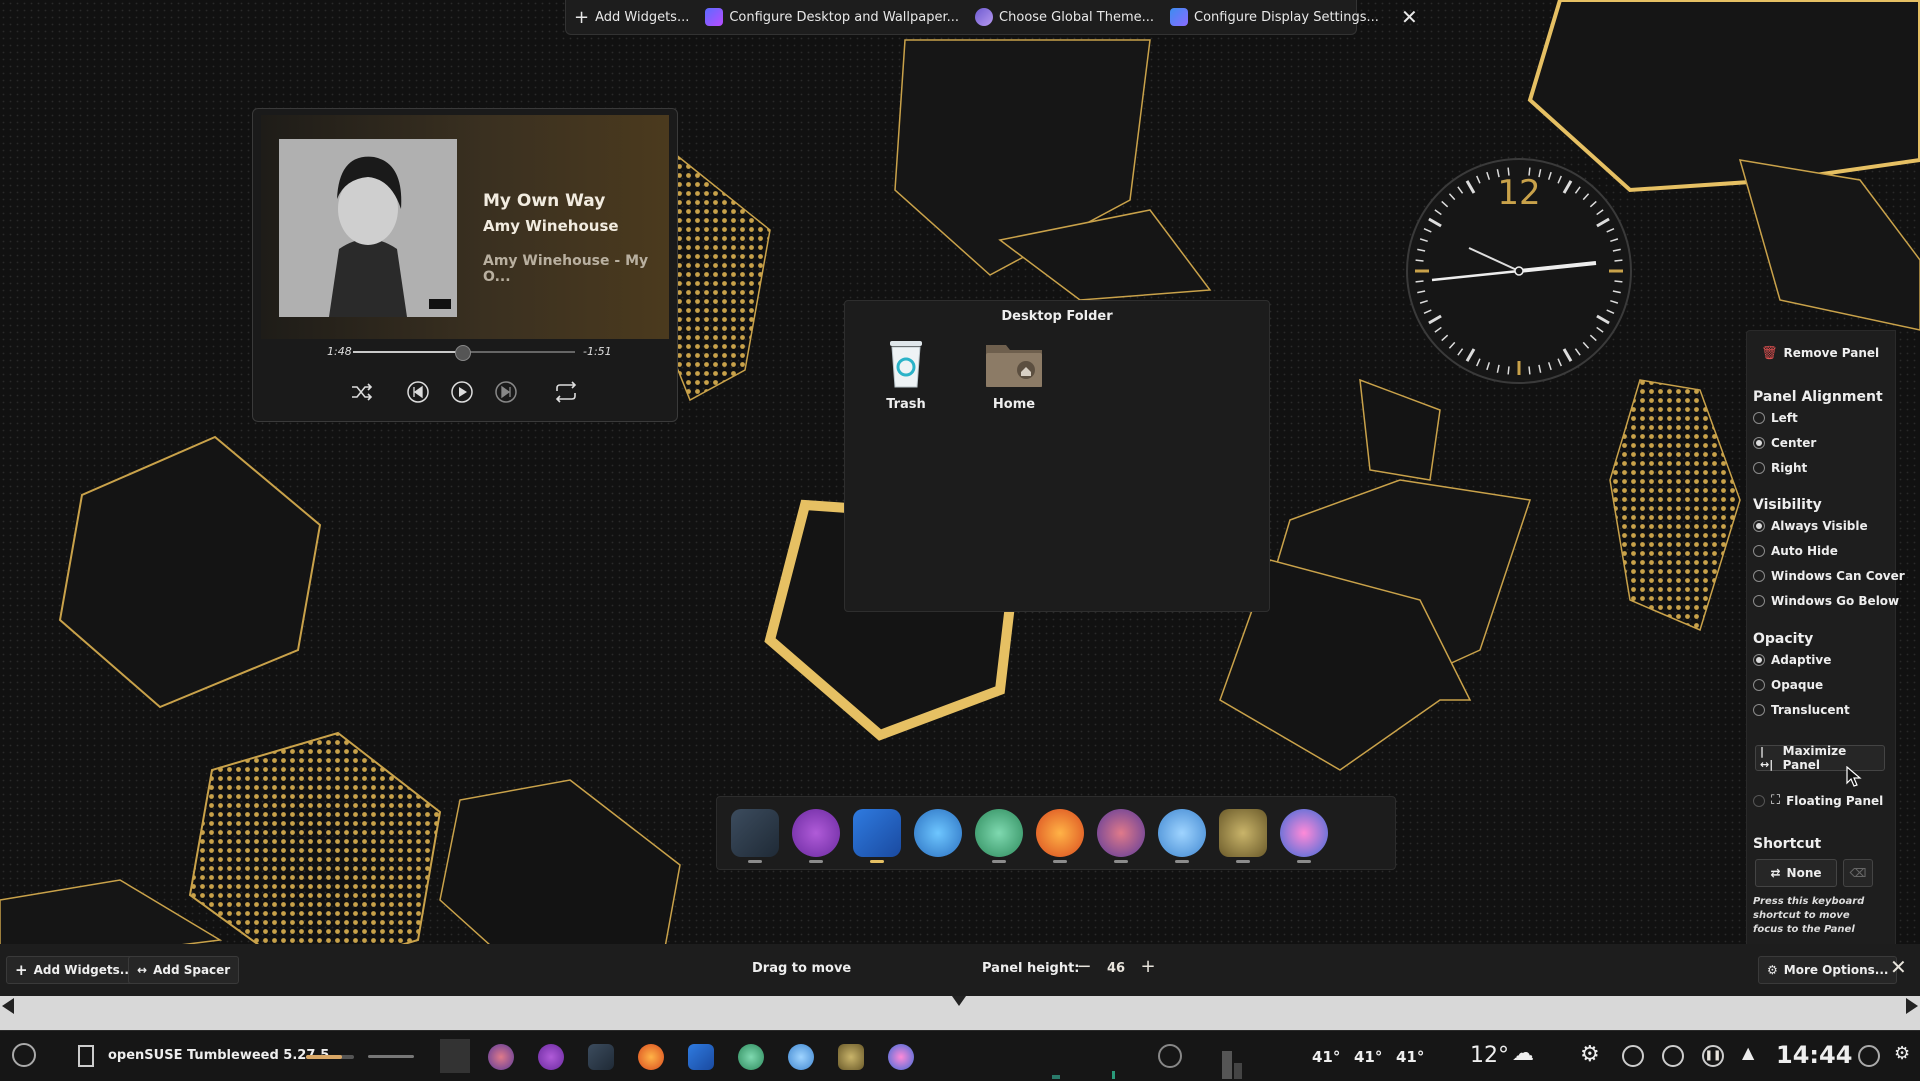 Image resolution: width=1920 pixels, height=1081 pixels. I want to click on close-icon: ✕, so click(1409, 17).